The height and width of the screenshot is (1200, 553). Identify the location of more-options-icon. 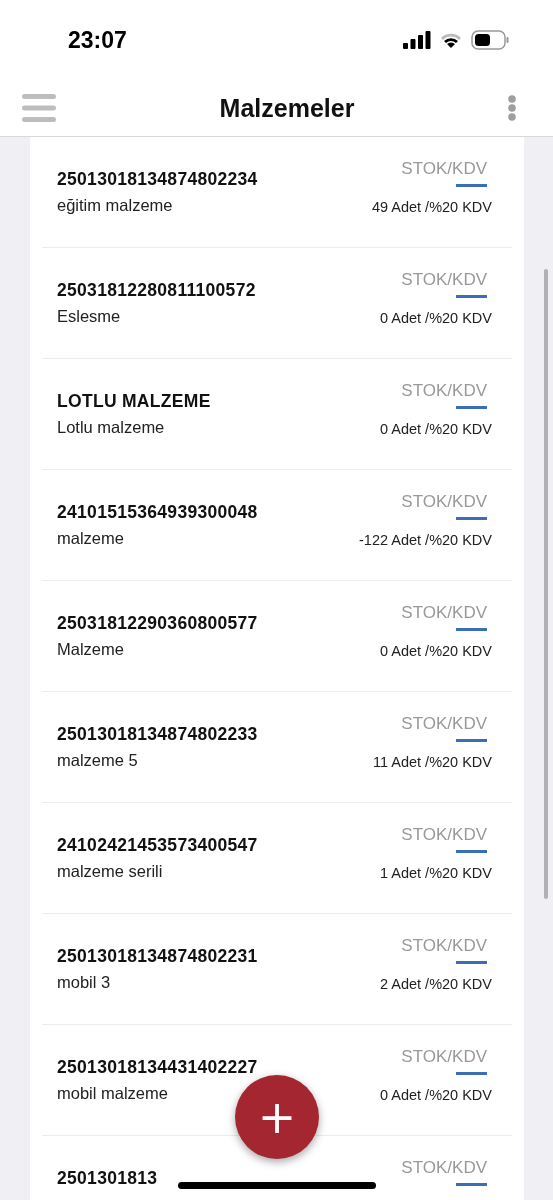
(512, 108).